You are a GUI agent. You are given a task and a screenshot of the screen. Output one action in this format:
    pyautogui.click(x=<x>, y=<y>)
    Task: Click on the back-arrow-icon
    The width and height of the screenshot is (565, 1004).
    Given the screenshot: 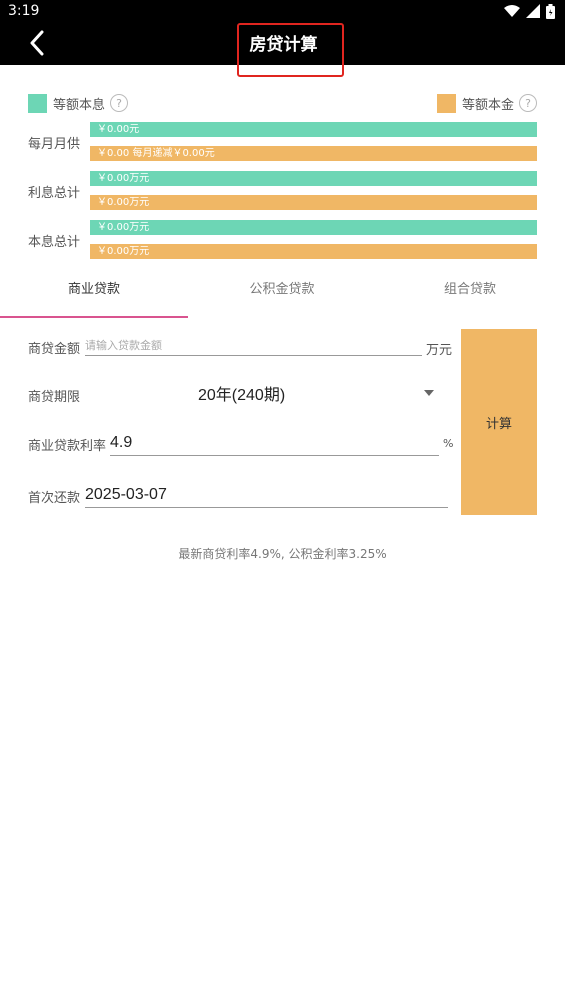 What is the action you would take?
    pyautogui.click(x=37, y=43)
    